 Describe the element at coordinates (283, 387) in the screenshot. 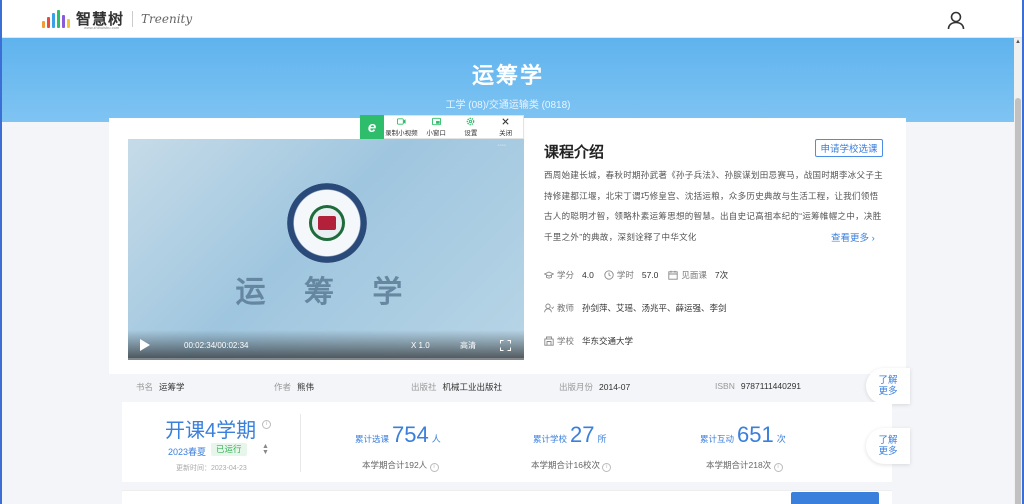

I see `book-author-label: 作者` at that location.